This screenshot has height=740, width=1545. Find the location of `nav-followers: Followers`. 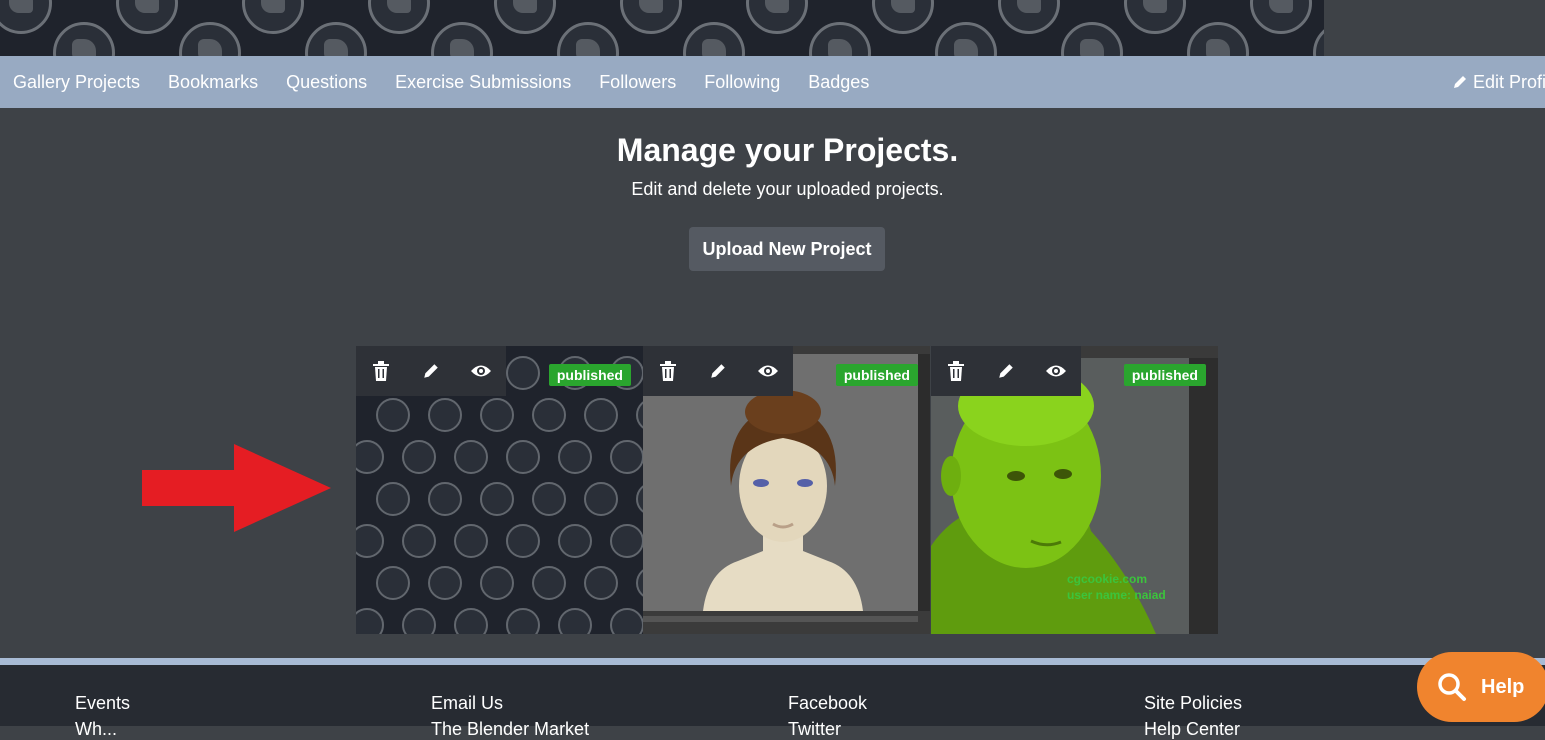

nav-followers: Followers is located at coordinates (637, 82).